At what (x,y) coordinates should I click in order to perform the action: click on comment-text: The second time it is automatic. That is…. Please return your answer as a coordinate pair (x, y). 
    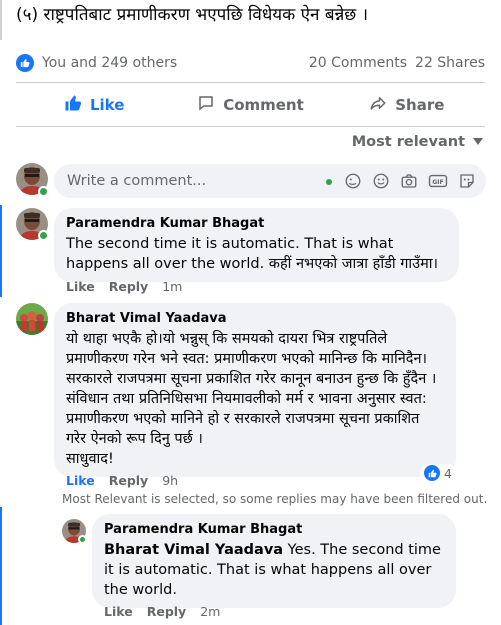
    Looking at the image, I should click on (252, 254).